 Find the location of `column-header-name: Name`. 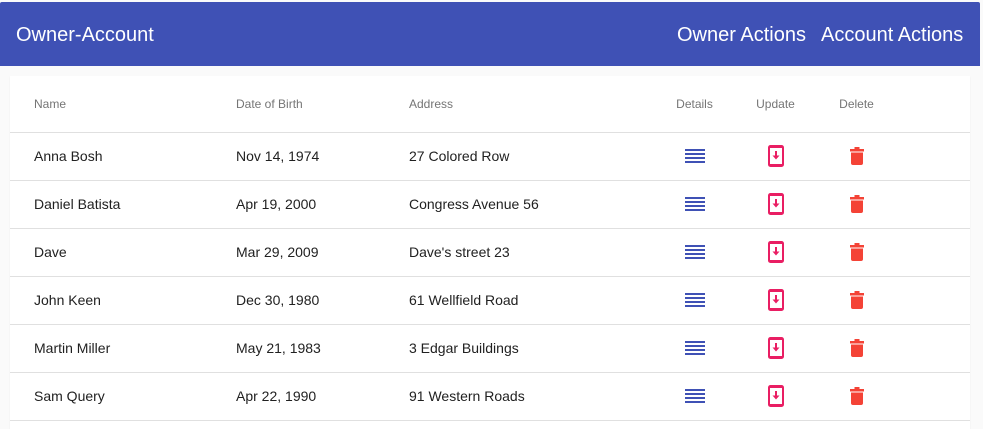

column-header-name: Name is located at coordinates (123, 104).